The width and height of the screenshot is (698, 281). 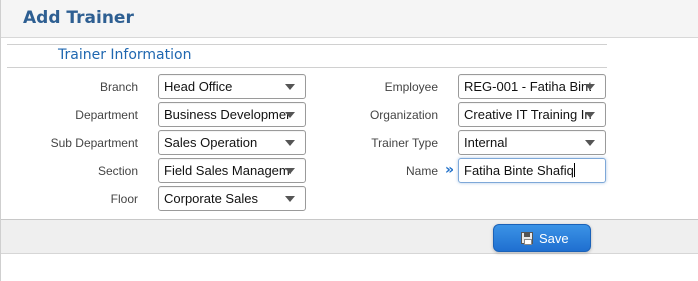 I want to click on department-label: Department, so click(x=106, y=115).